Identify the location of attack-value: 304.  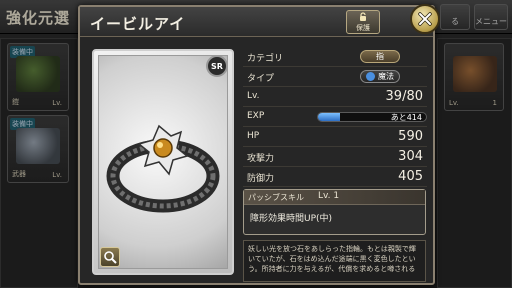
(410, 156).